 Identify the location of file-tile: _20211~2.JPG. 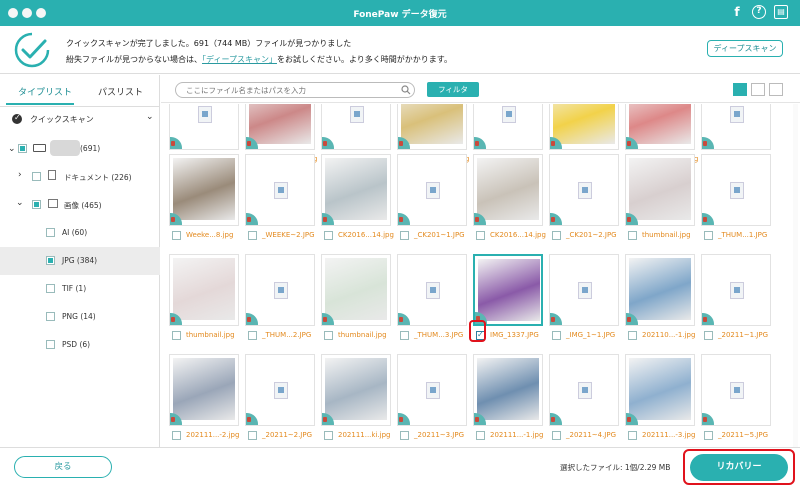
(276, 400).